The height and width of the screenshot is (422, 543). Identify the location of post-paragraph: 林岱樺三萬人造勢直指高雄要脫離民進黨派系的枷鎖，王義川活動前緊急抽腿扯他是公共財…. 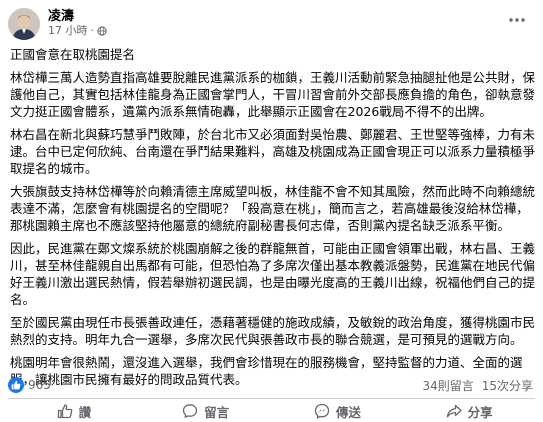
(273, 94).